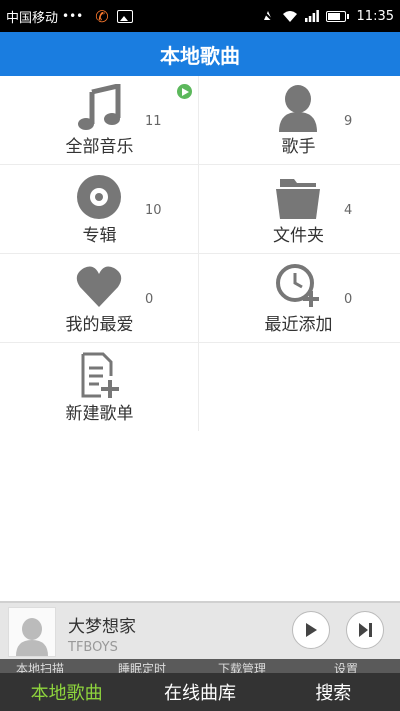  What do you see at coordinates (153, 121) in the screenshot?
I see `category-count: 11` at bounding box center [153, 121].